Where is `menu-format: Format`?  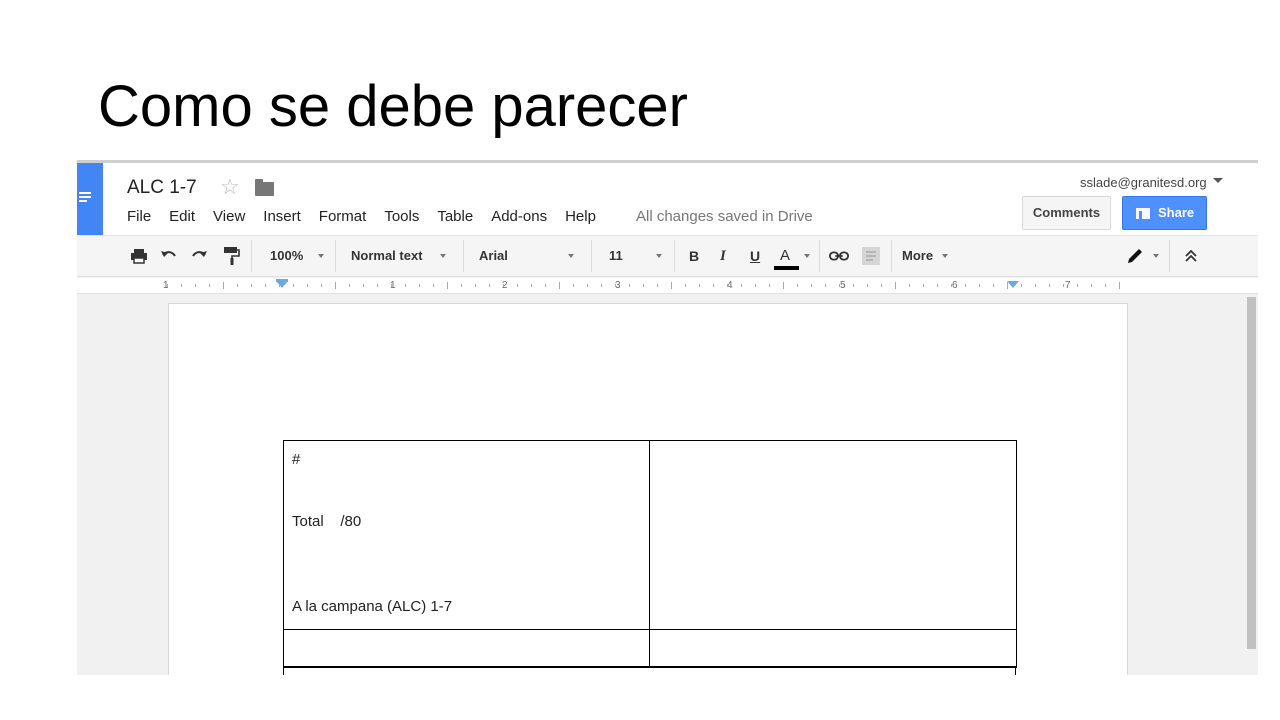
menu-format: Format is located at coordinates (343, 216).